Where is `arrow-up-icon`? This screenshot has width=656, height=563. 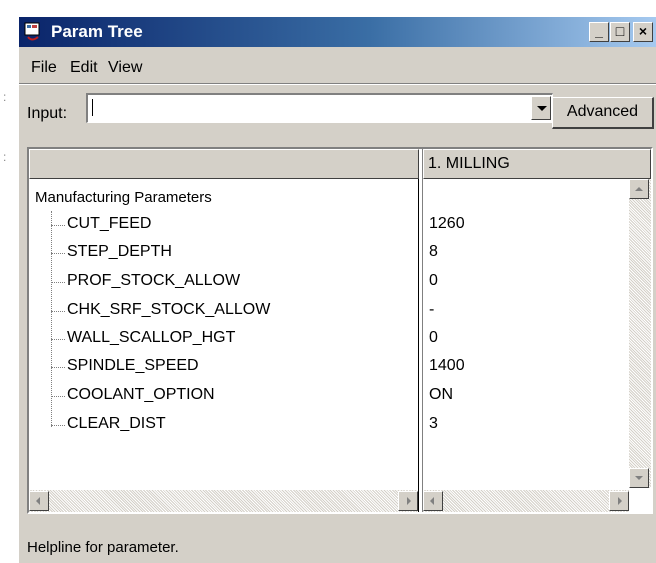
arrow-up-icon is located at coordinates (639, 189).